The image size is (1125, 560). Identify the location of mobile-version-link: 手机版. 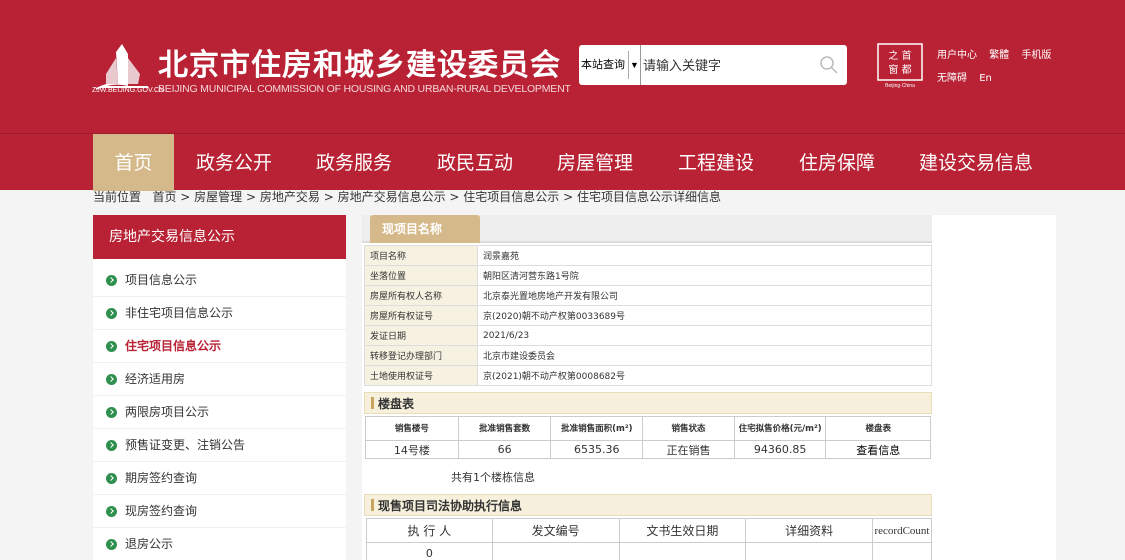
(1036, 55).